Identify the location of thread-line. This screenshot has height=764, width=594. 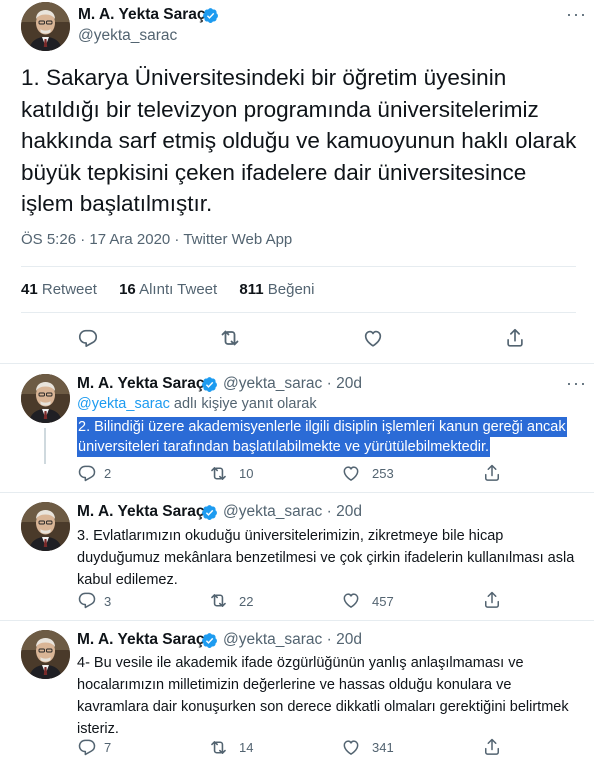
(45, 446).